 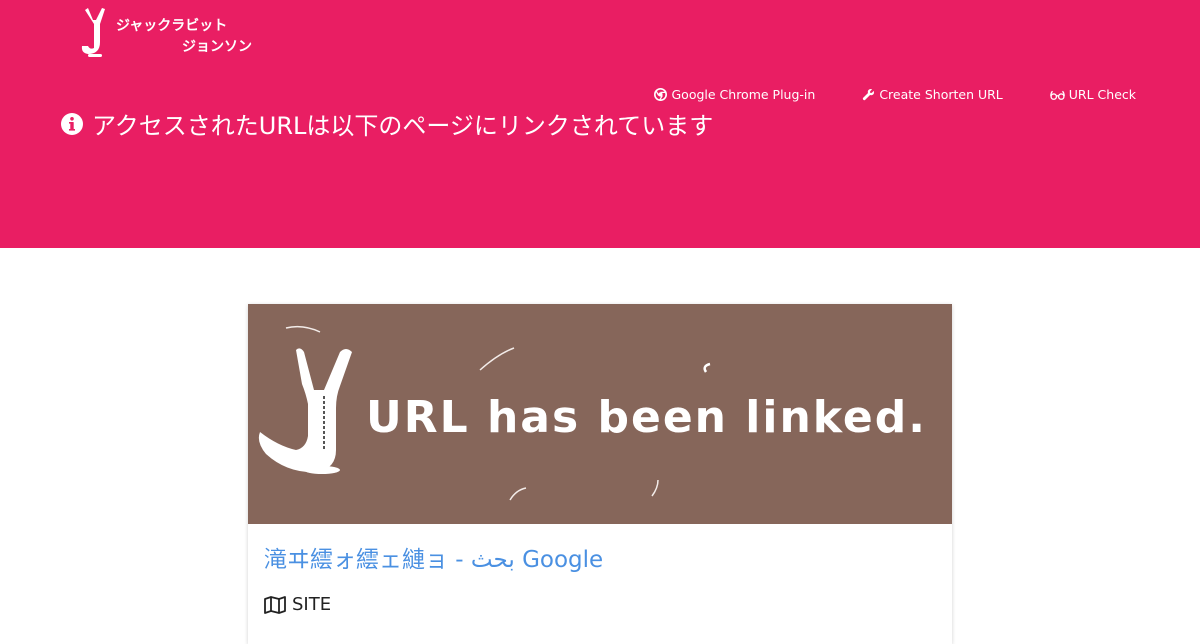 What do you see at coordinates (869, 94) in the screenshot?
I see `wrench-icon` at bounding box center [869, 94].